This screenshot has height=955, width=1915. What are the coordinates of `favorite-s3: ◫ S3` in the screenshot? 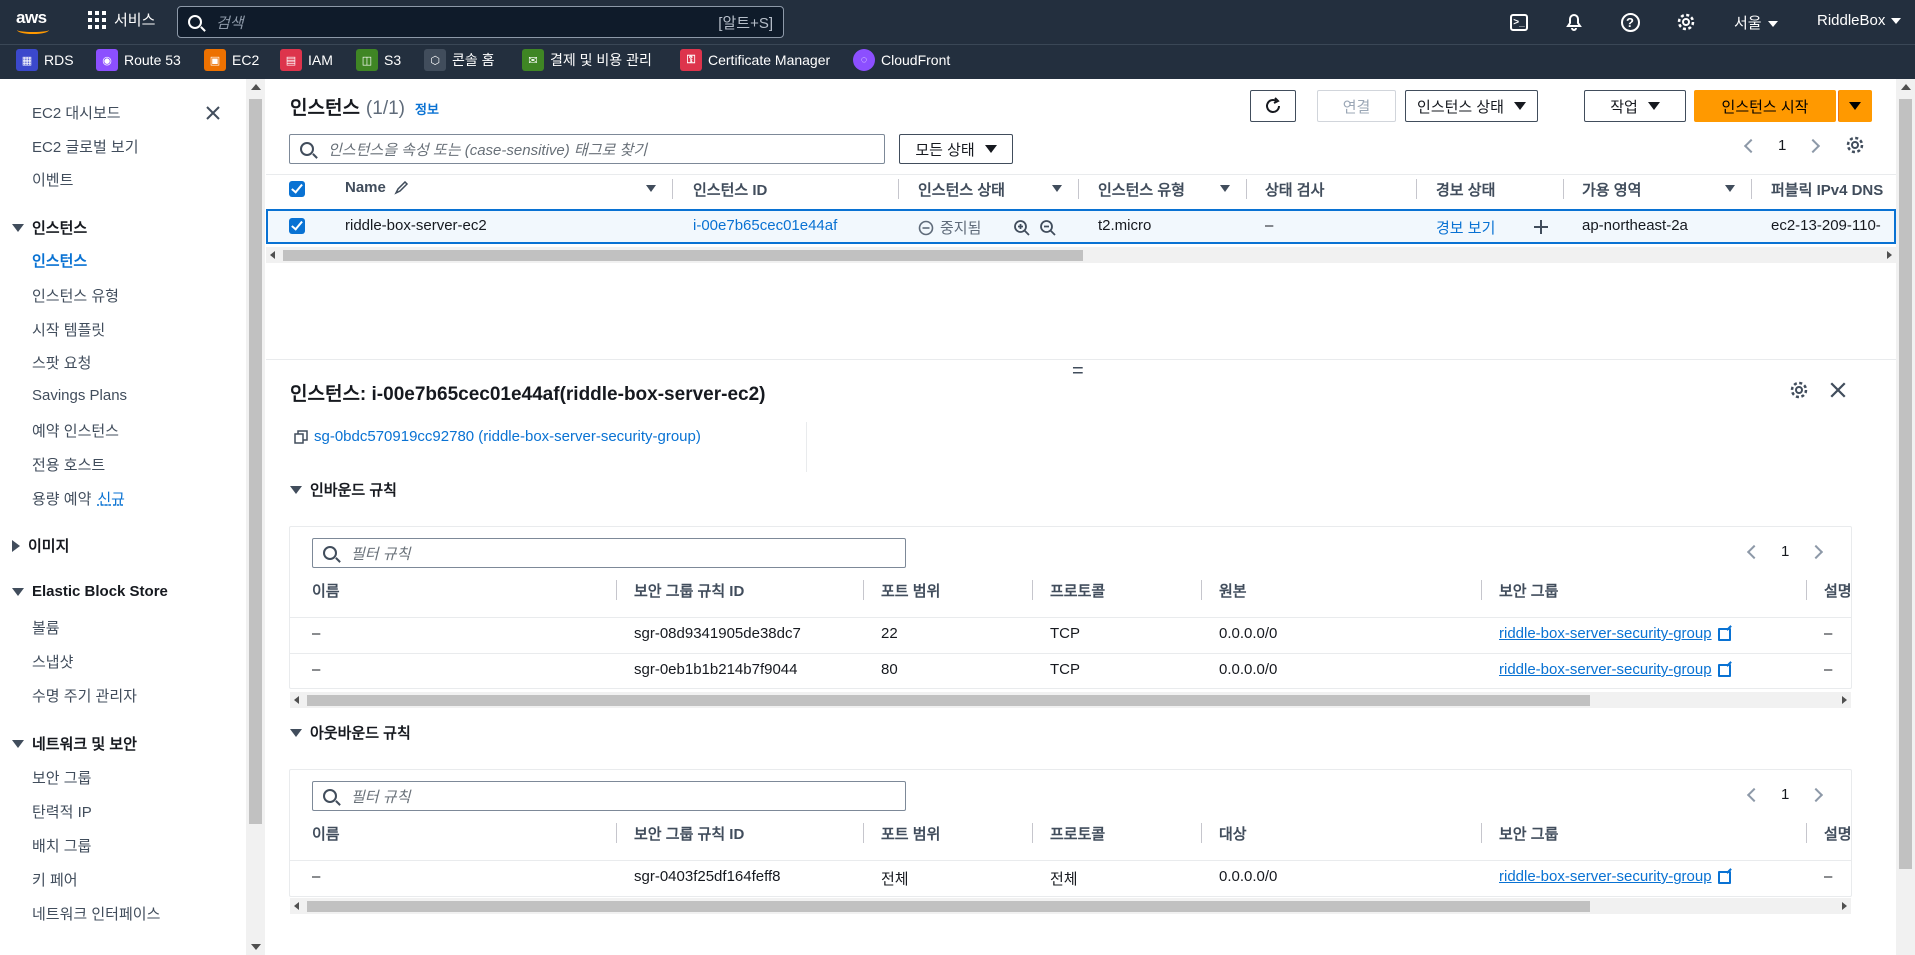 It's located at (378, 60).